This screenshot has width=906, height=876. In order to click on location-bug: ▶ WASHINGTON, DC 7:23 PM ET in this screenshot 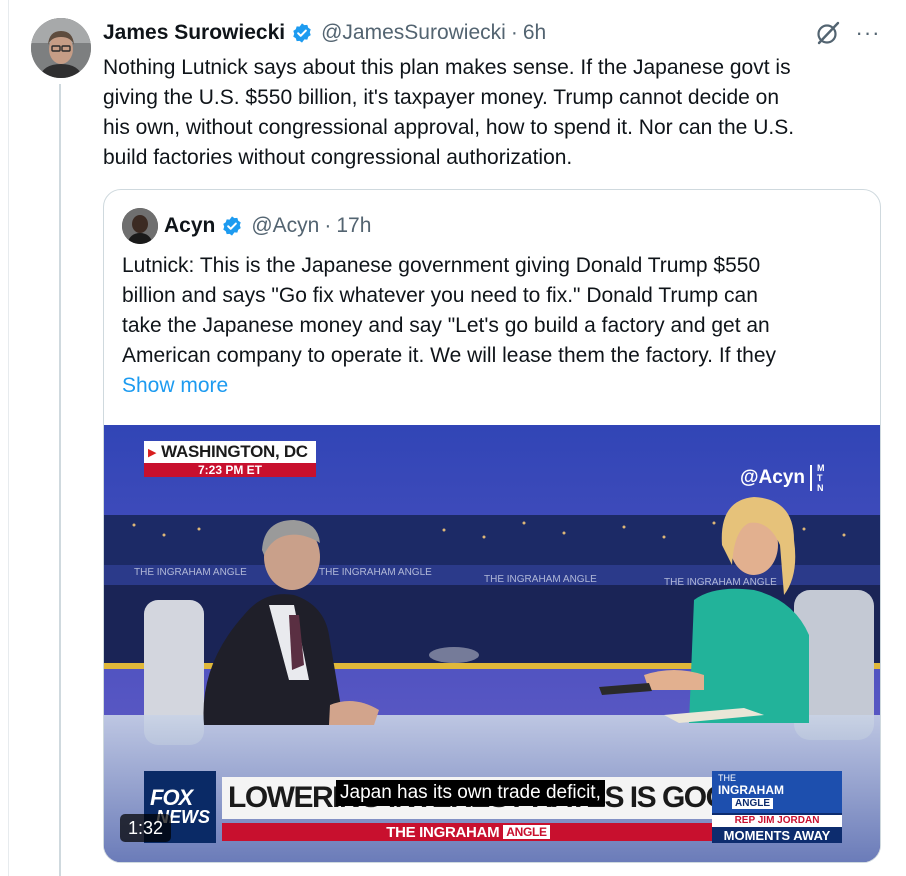, I will do `click(230, 459)`.